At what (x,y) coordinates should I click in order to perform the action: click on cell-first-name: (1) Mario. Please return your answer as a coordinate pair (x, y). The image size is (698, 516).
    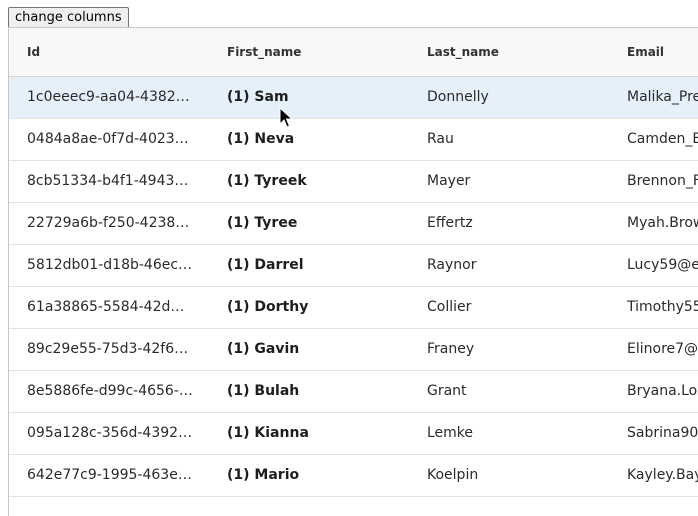
    Looking at the image, I should click on (317, 475).